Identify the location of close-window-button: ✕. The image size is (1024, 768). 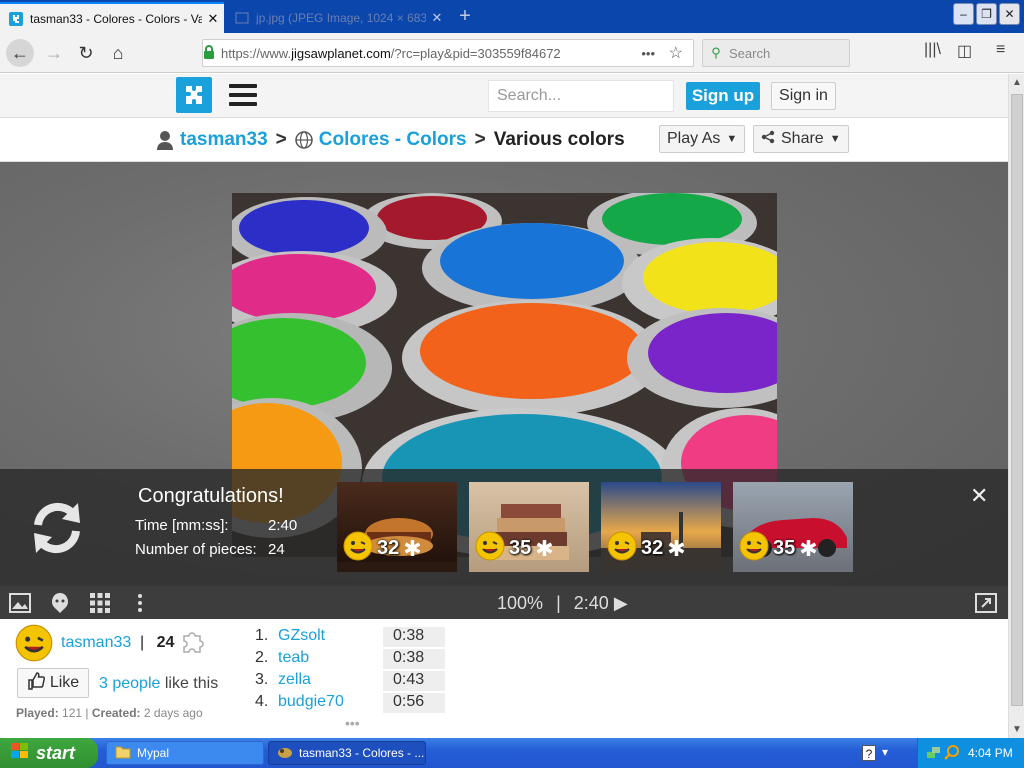
(1009, 14).